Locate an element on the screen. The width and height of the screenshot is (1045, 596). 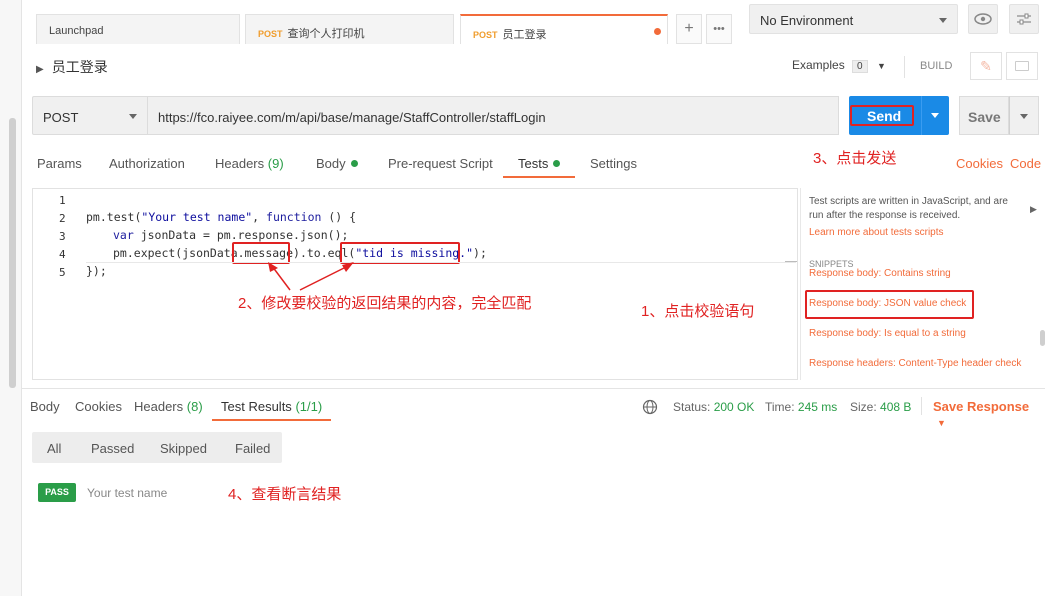
edit-button: ✎ is located at coordinates (986, 66).